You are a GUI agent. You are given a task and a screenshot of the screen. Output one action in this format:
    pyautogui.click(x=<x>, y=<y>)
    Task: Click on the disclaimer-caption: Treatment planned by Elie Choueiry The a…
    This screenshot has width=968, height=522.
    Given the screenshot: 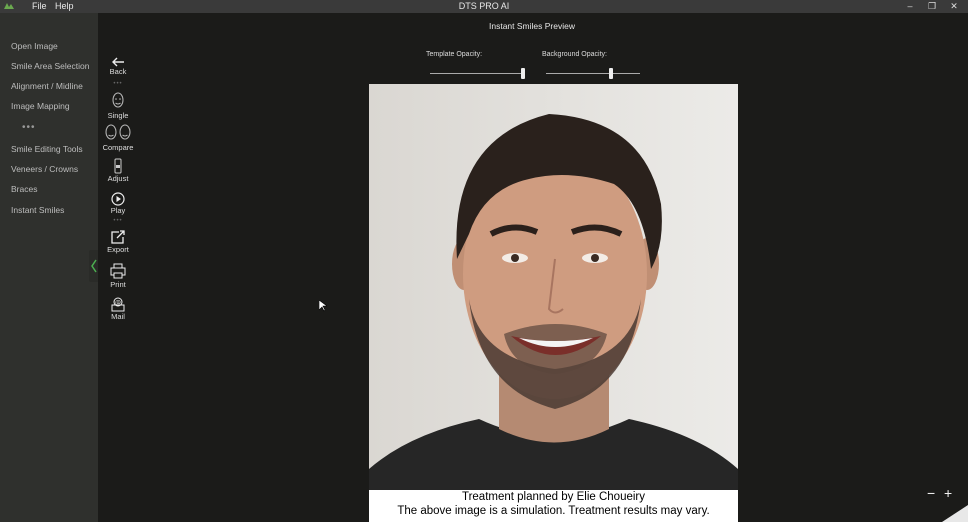 What is the action you would take?
    pyautogui.click(x=553, y=506)
    